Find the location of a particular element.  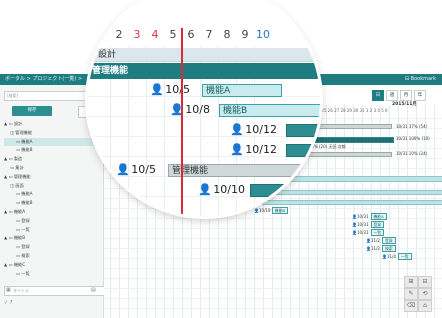

task-date: 11/4 is located at coordinates (391, 256).